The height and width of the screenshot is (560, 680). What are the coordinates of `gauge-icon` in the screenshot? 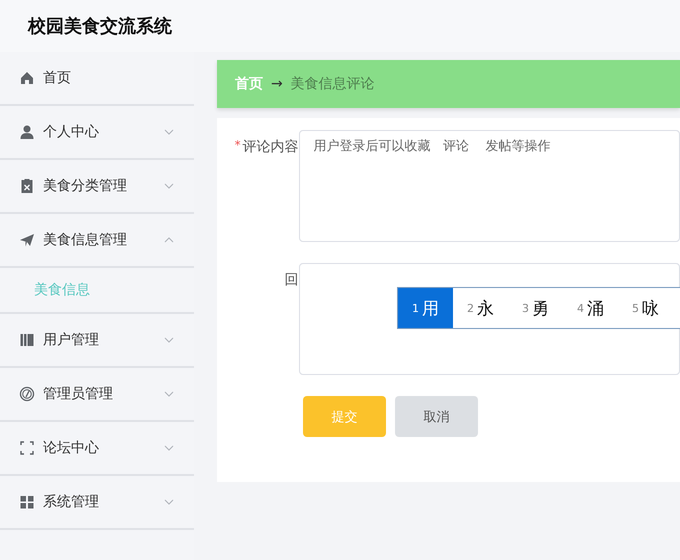 It's located at (27, 394).